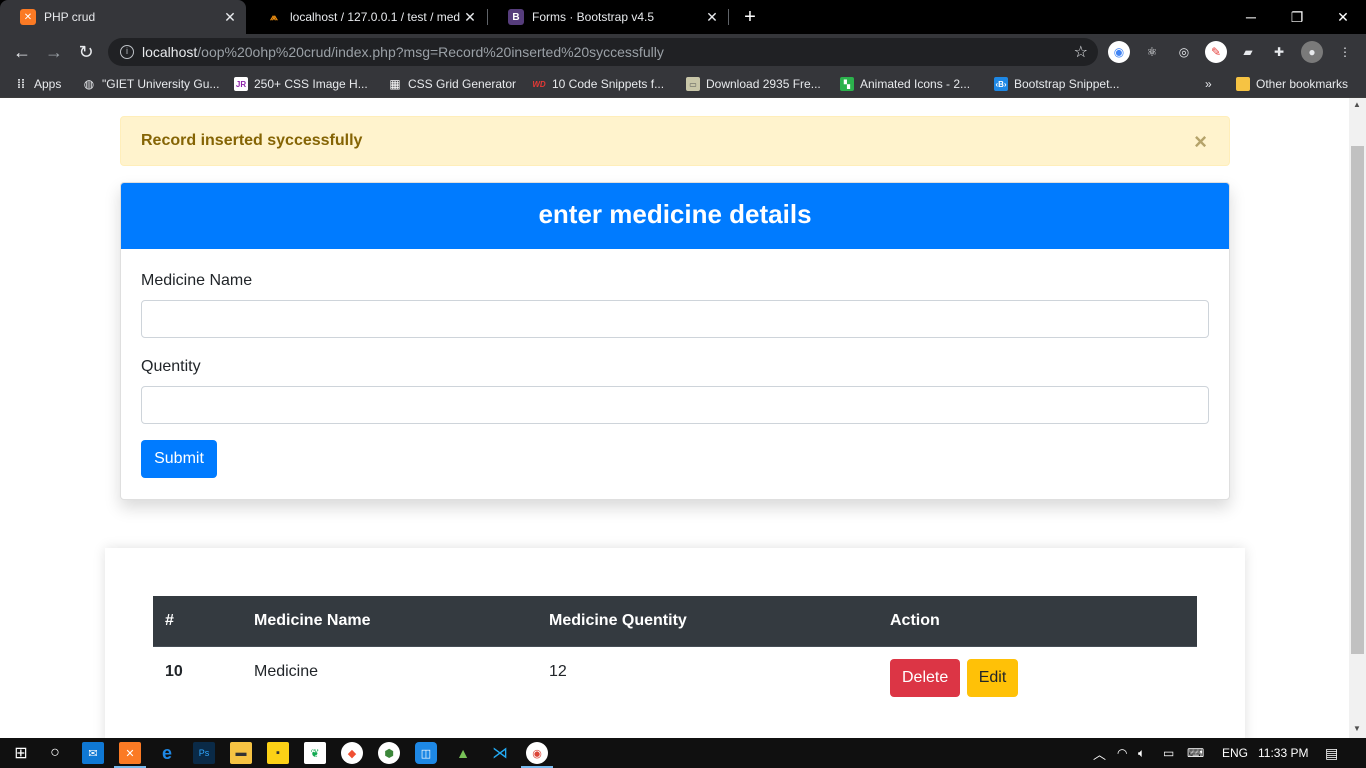 The height and width of the screenshot is (768, 1366). I want to click on keyboard-icon: ⌨, so click(1195, 753).